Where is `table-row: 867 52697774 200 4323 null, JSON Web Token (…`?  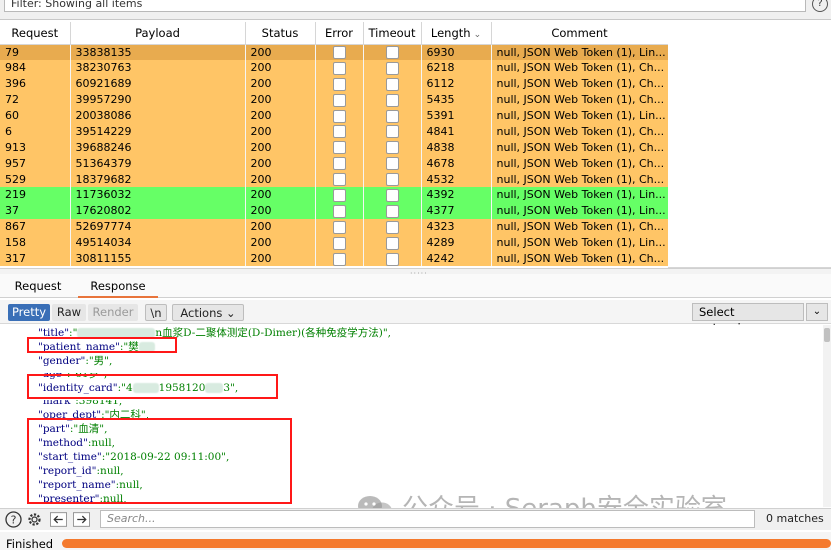
table-row: 867 52697774 200 4323 null, JSON Web Token (… is located at coordinates (334, 226).